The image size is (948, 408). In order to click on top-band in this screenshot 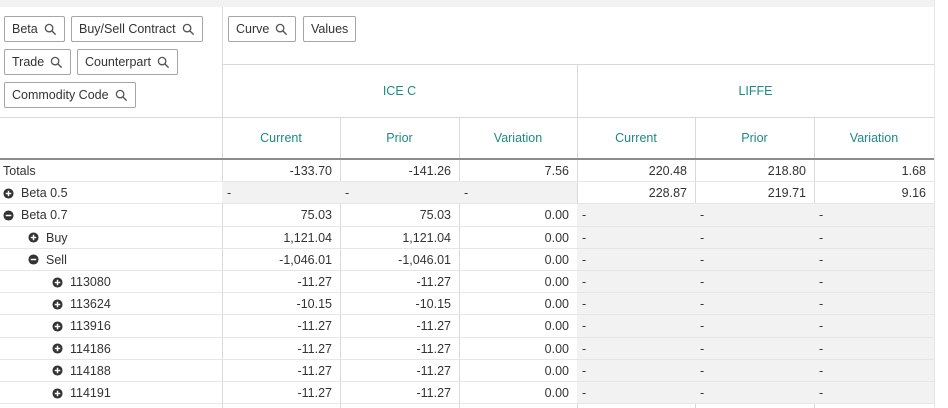, I will do `click(474, 3)`.